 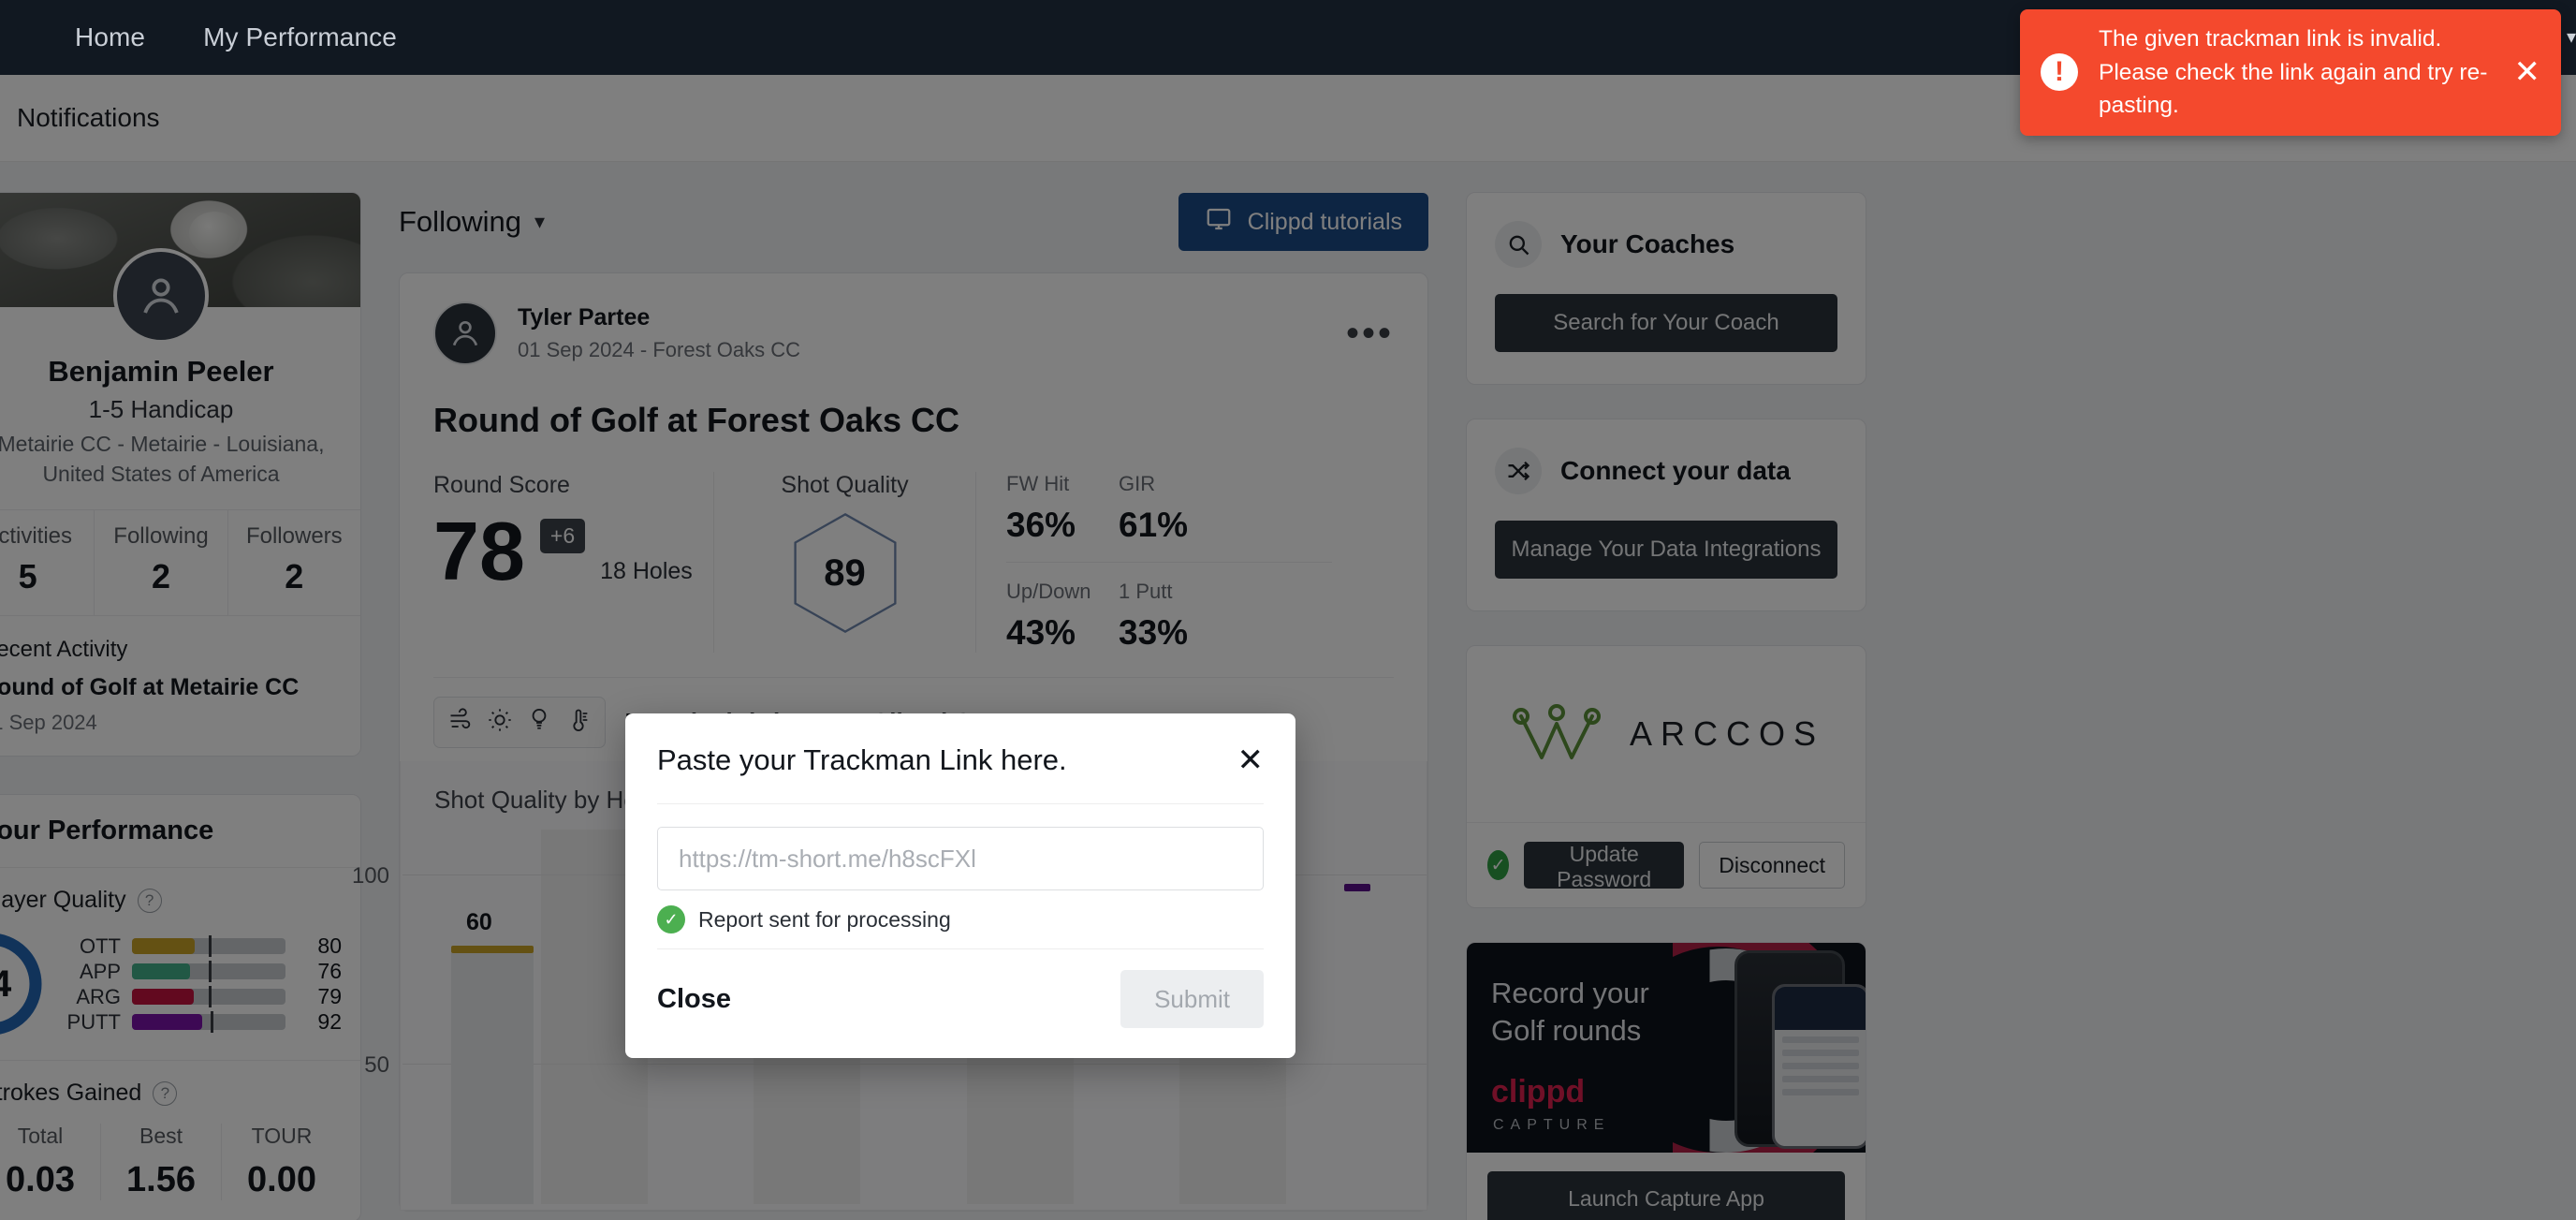 I want to click on stat-followers: Followers 2, so click(x=294, y=562).